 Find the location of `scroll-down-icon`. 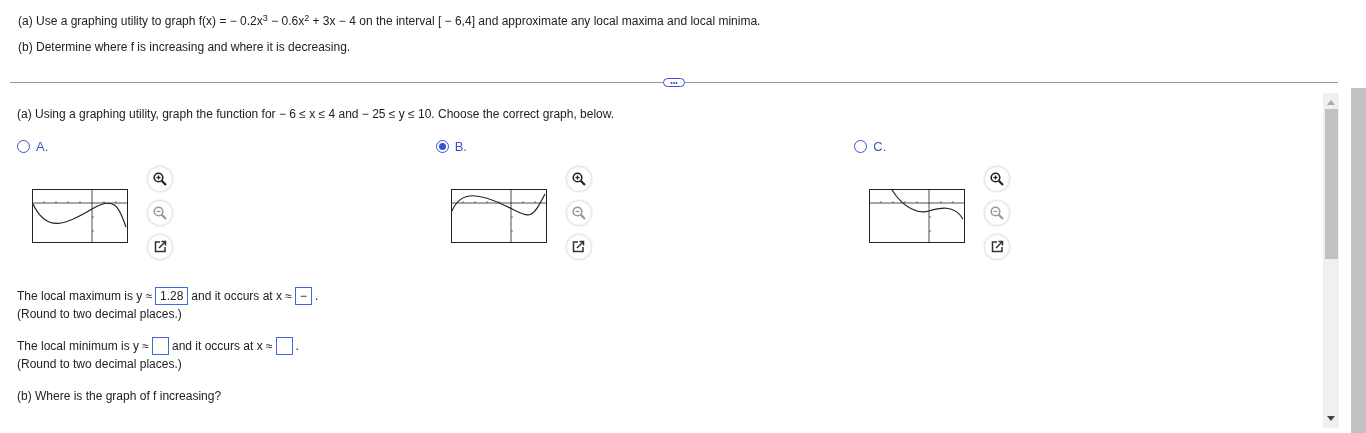

scroll-down-icon is located at coordinates (1331, 419).